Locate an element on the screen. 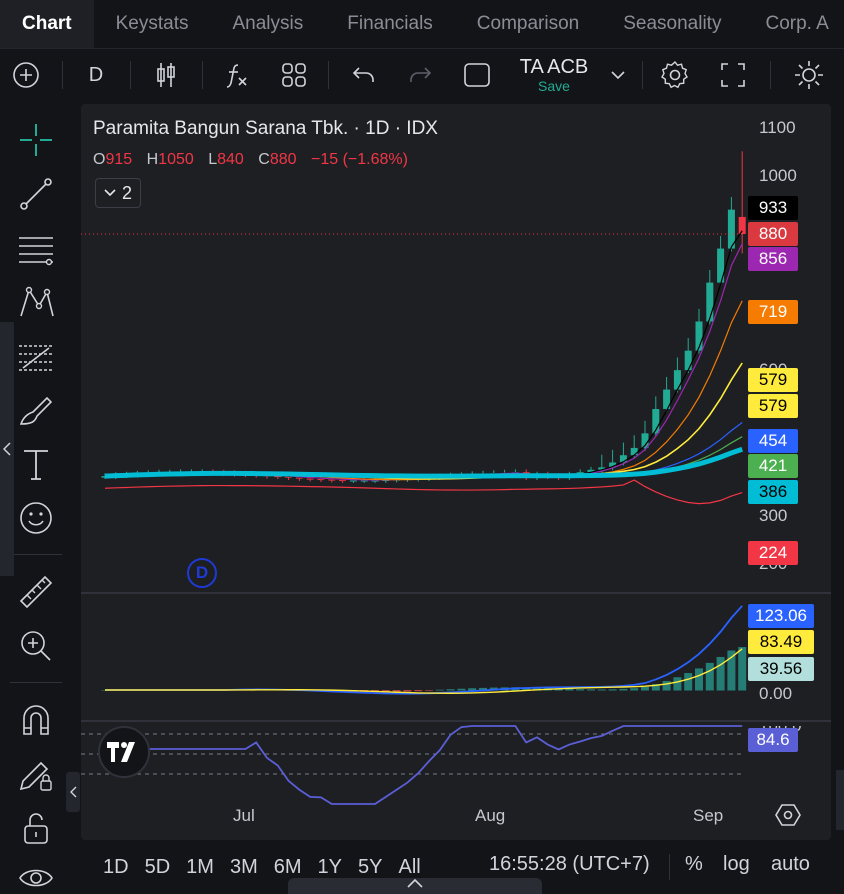  log-scale-button: log is located at coordinates (736, 864).